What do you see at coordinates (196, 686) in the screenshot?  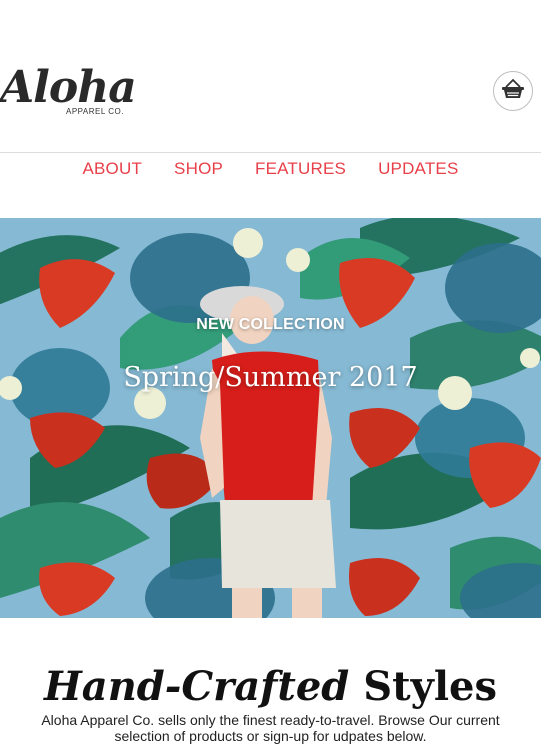 I see `section-title-italic: Hand-Crafted` at bounding box center [196, 686].